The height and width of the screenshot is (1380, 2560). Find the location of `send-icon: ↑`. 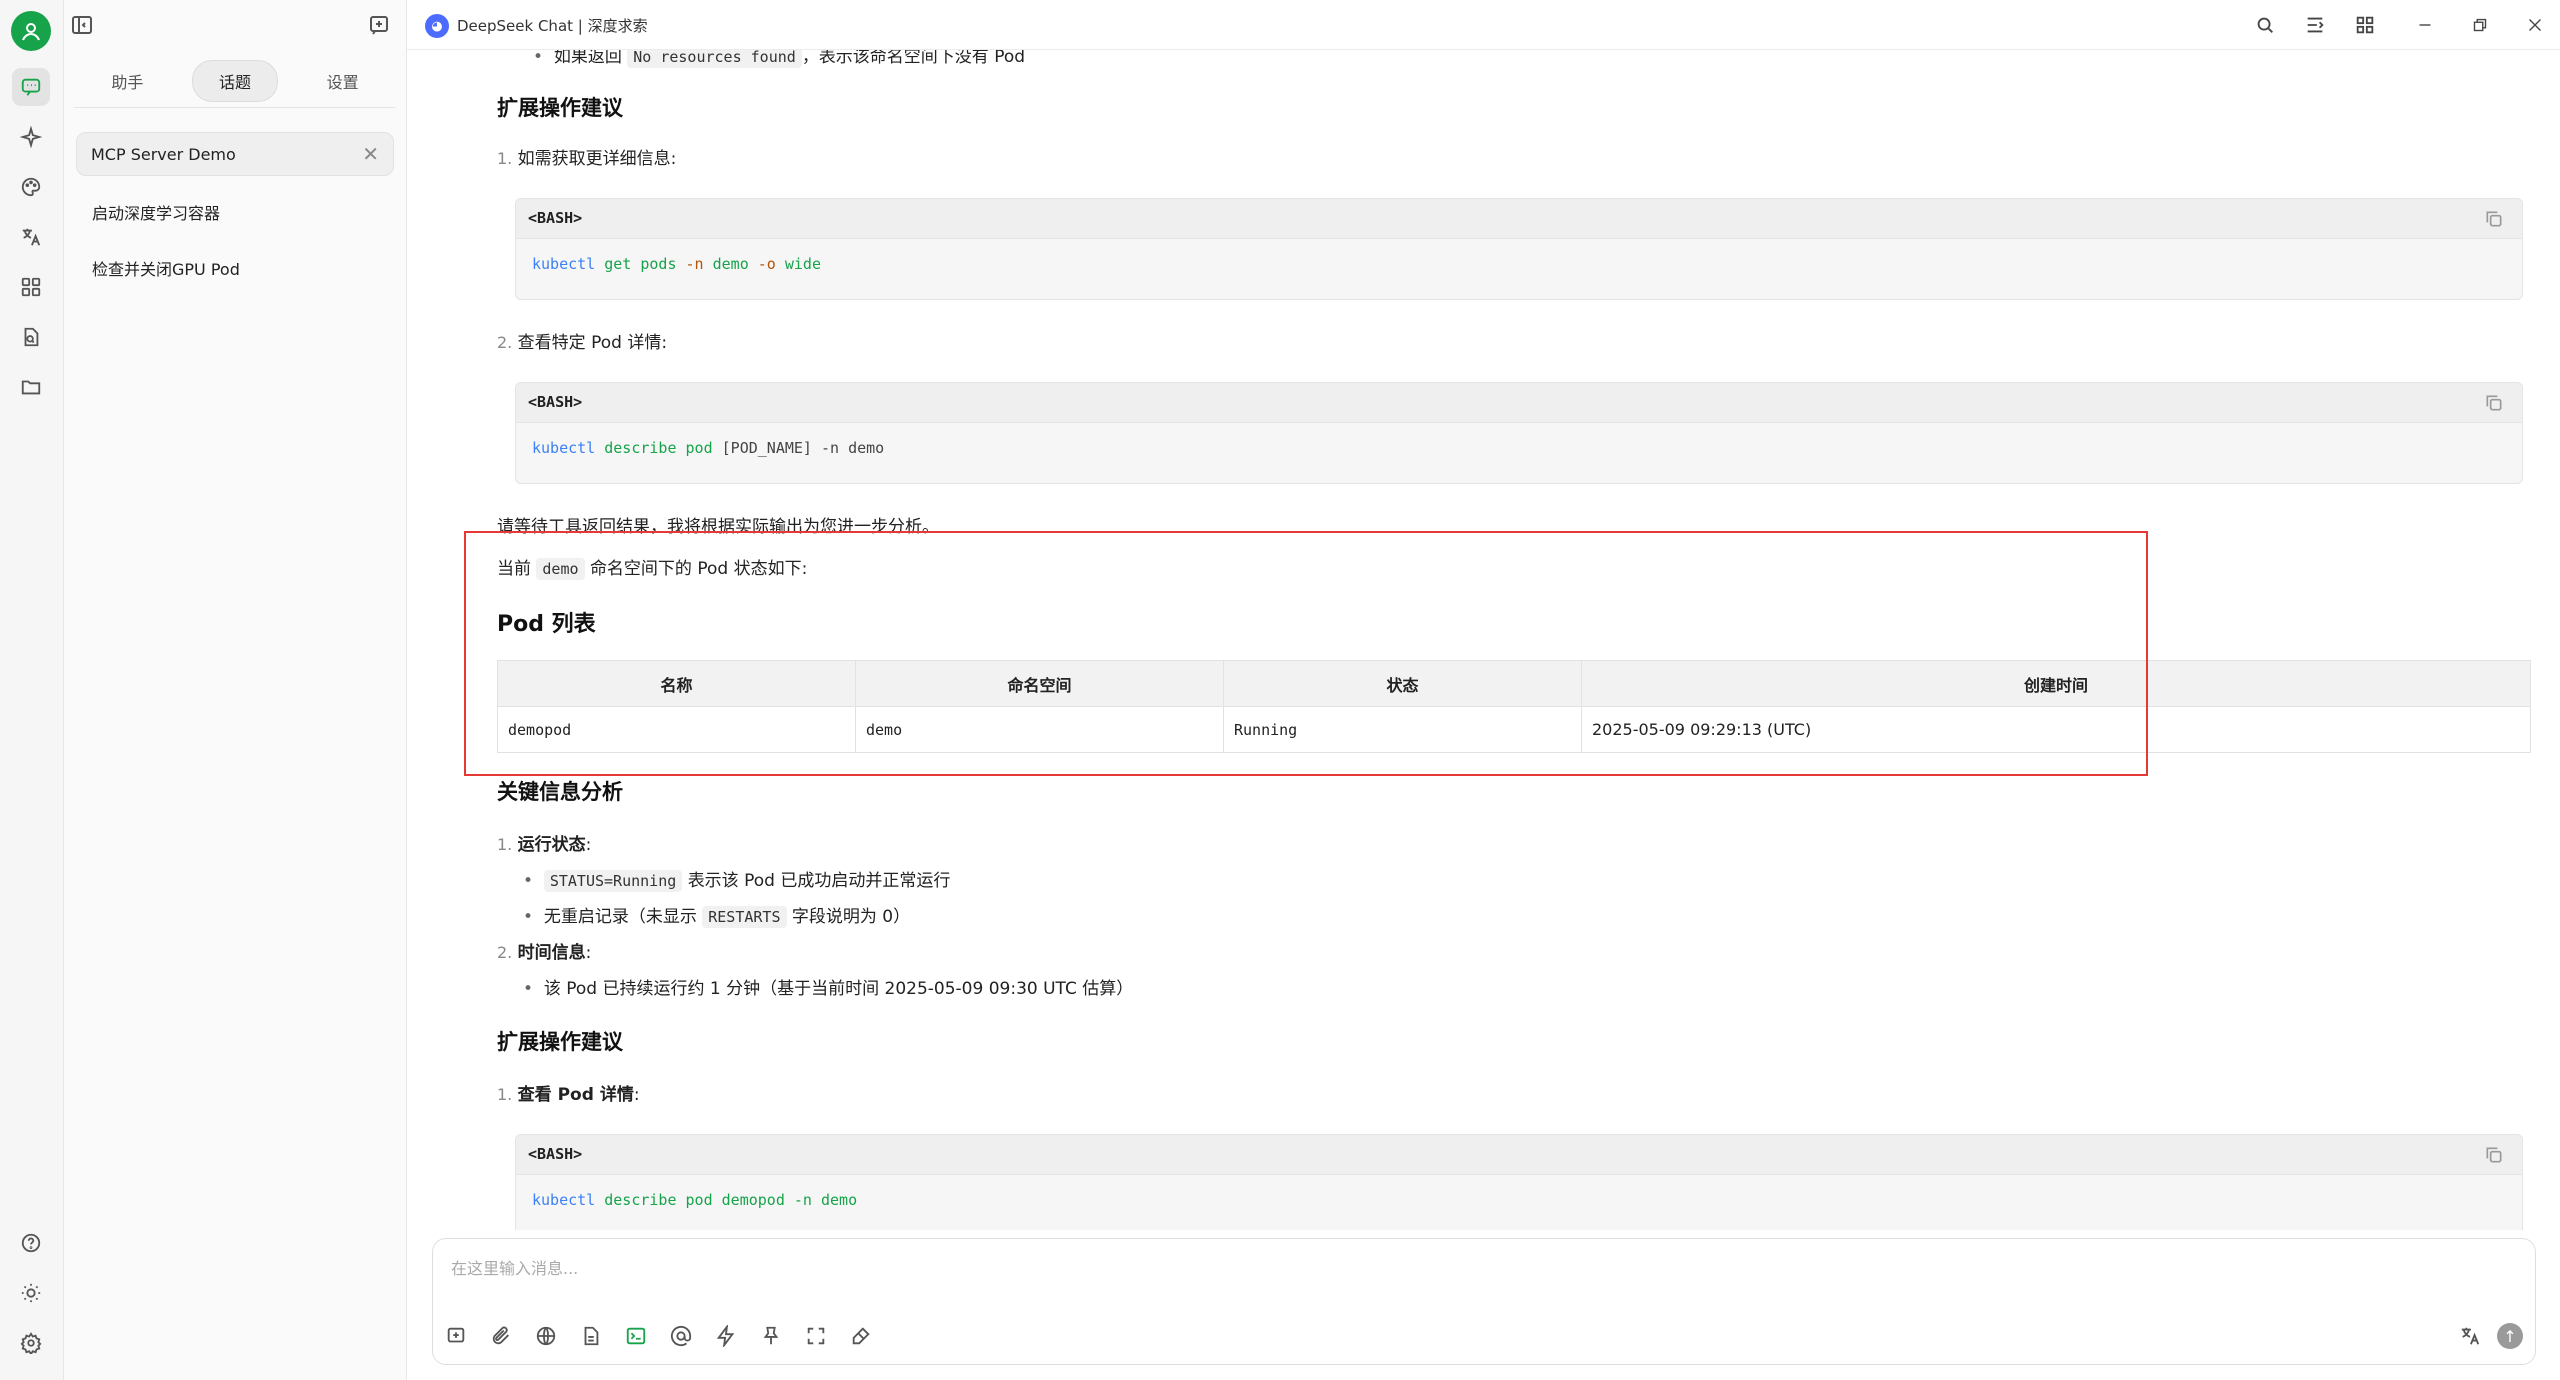

send-icon: ↑ is located at coordinates (2510, 1336).